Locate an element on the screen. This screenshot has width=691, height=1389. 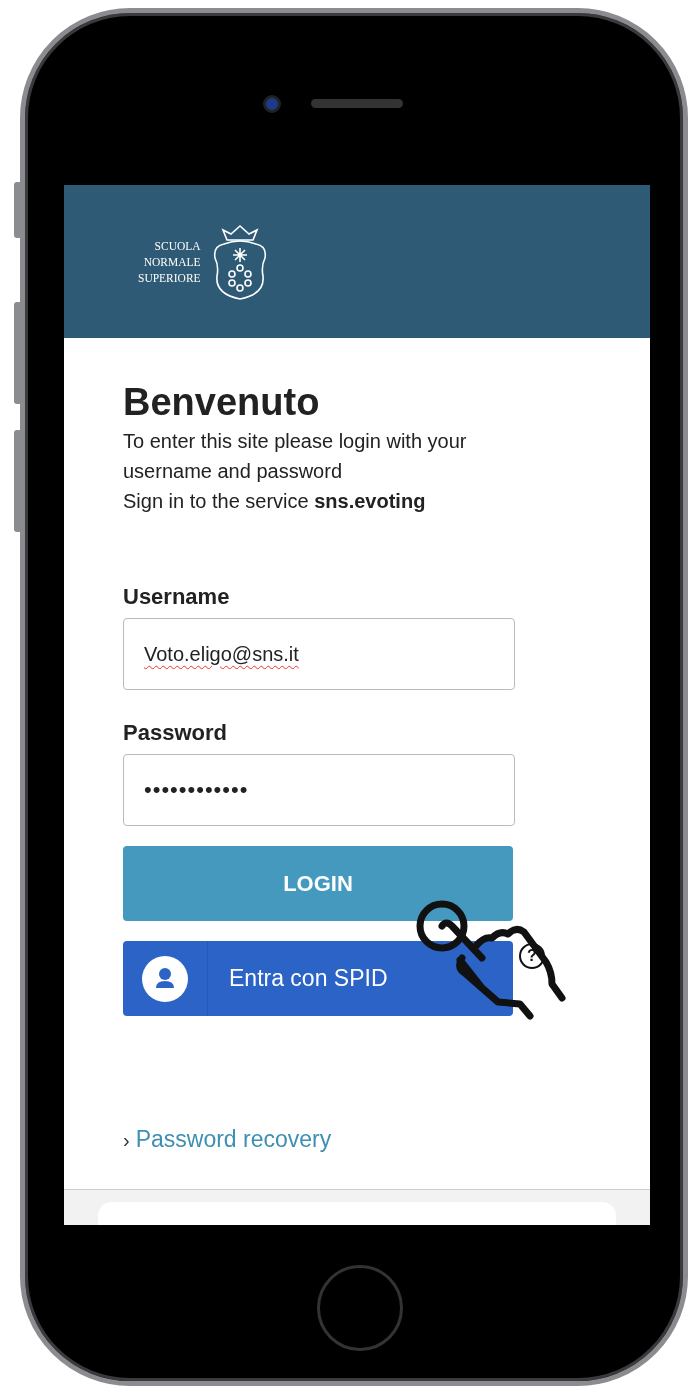
field-label: Password is located at coordinates (175, 733).